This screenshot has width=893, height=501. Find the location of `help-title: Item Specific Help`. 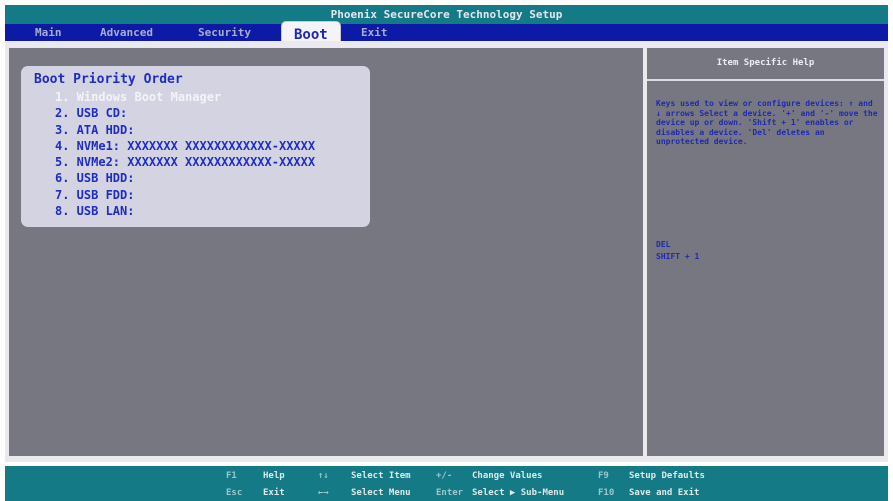

help-title: Item Specific Help is located at coordinates (765, 64).